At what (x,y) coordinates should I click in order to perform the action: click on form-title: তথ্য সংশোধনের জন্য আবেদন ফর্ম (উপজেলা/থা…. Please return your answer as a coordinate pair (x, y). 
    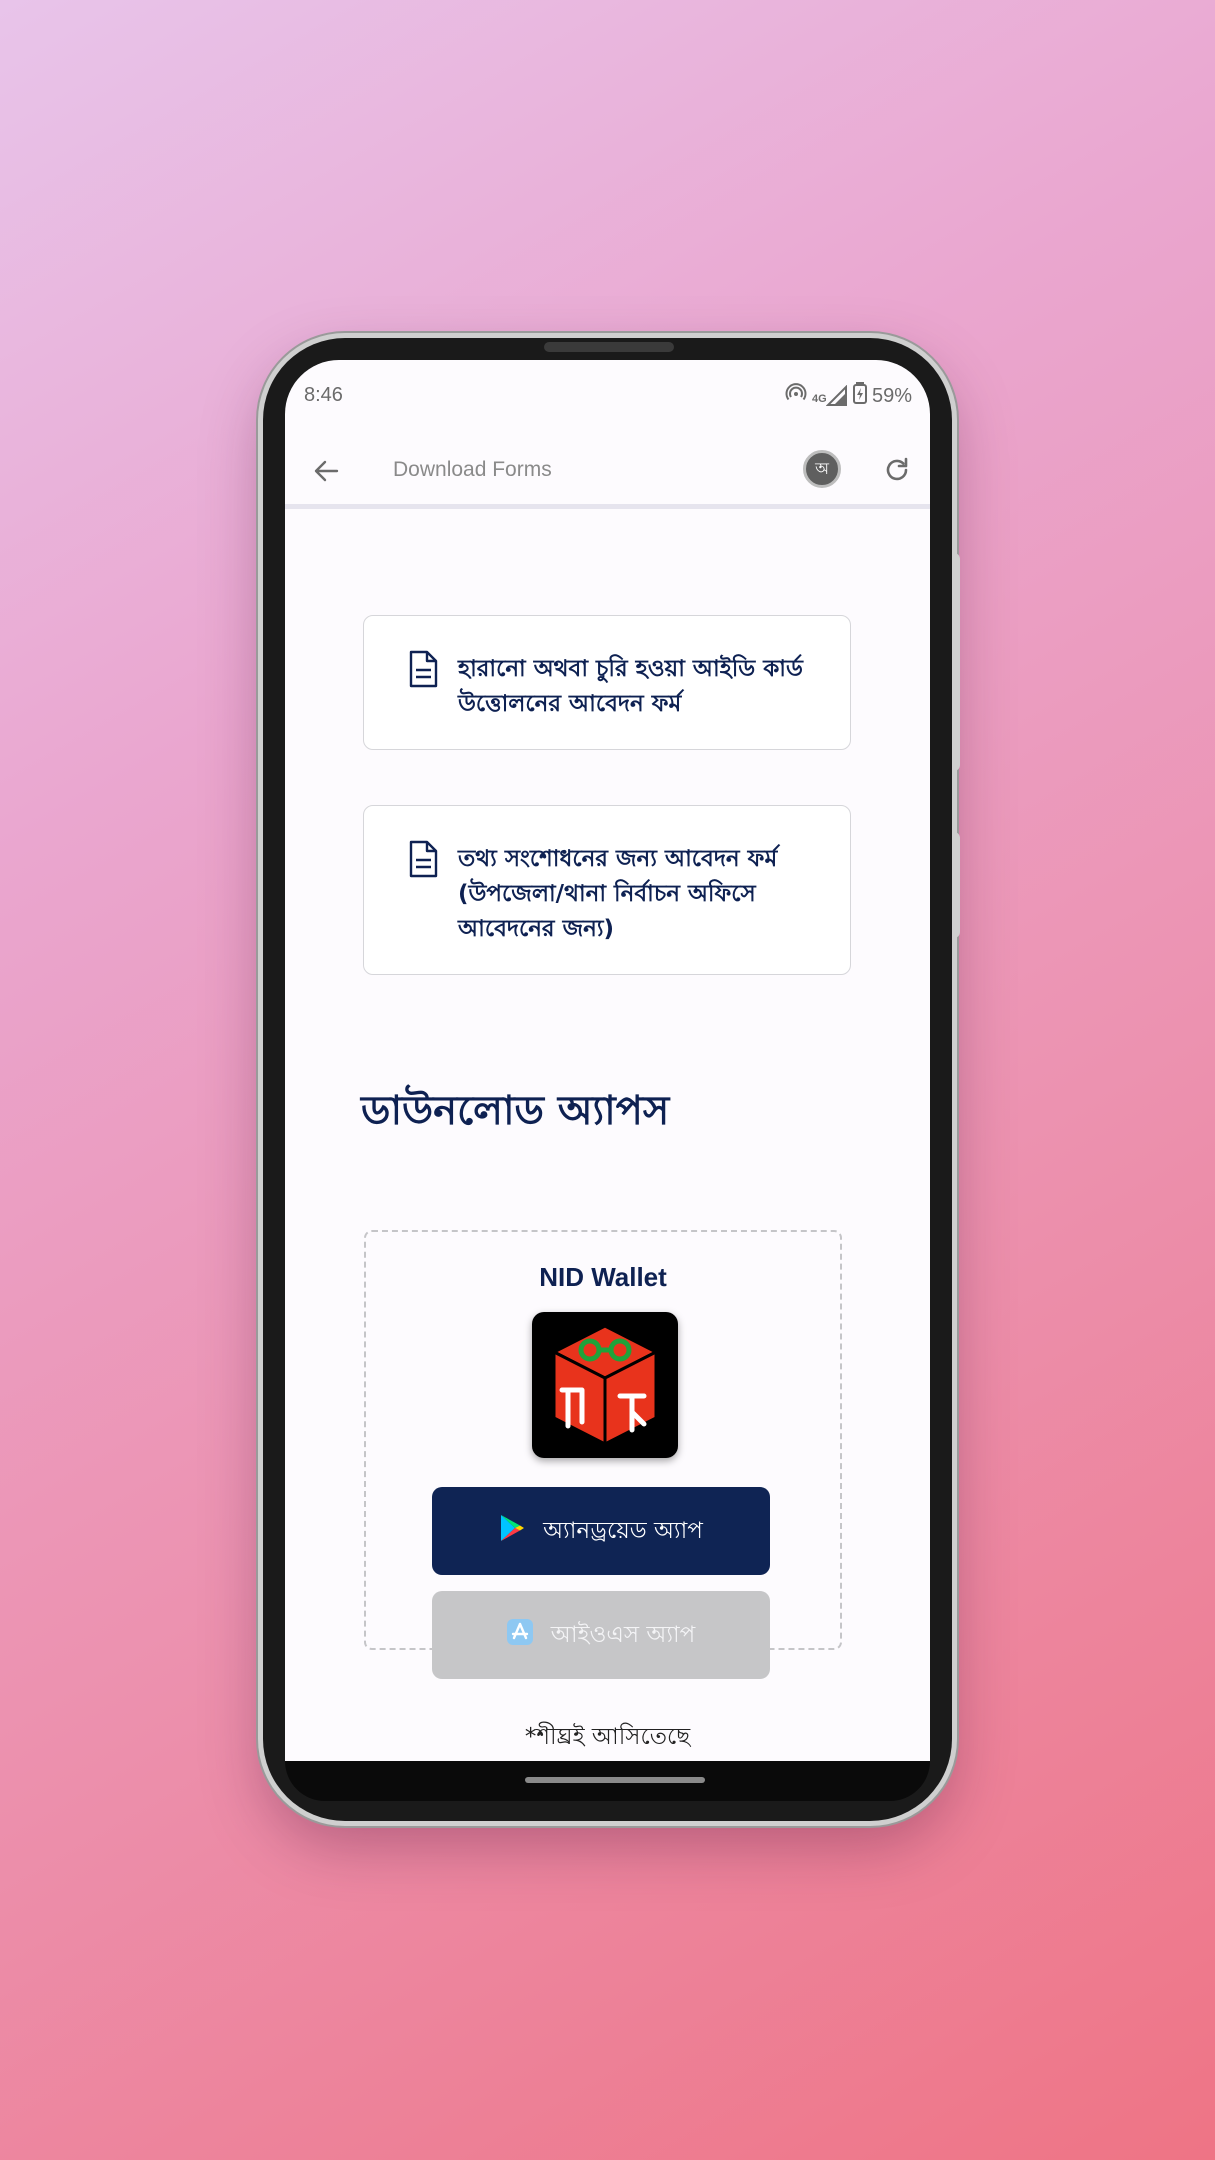
    Looking at the image, I should click on (641, 894).